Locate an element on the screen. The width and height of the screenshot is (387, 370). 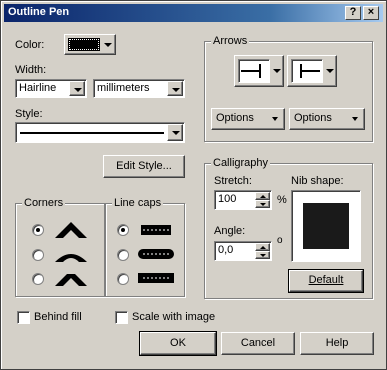
style-select is located at coordinates (100, 132).